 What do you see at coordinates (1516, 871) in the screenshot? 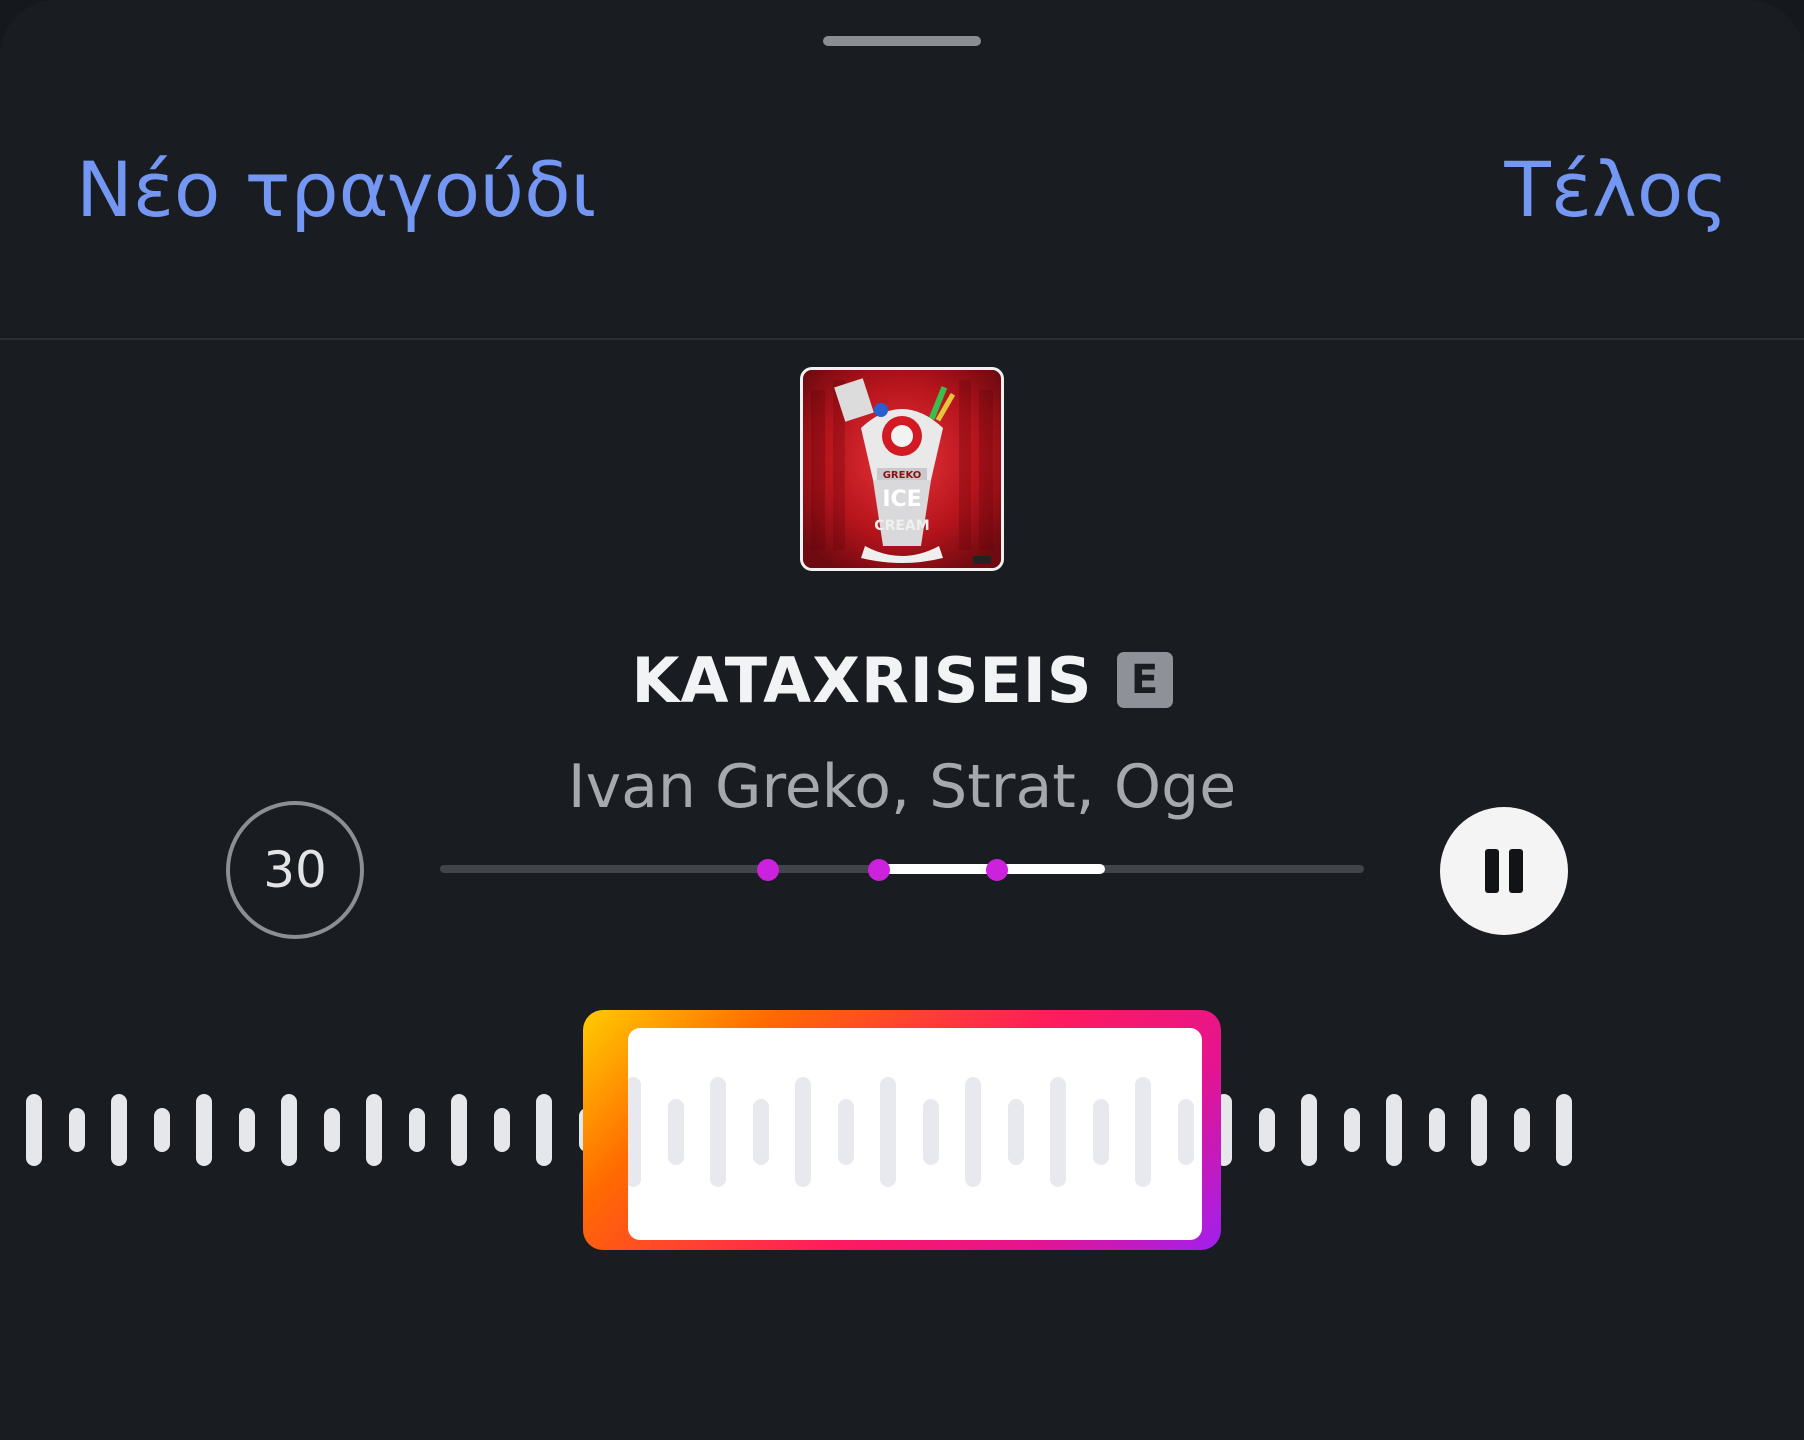
I see `pause-icon-bar` at bounding box center [1516, 871].